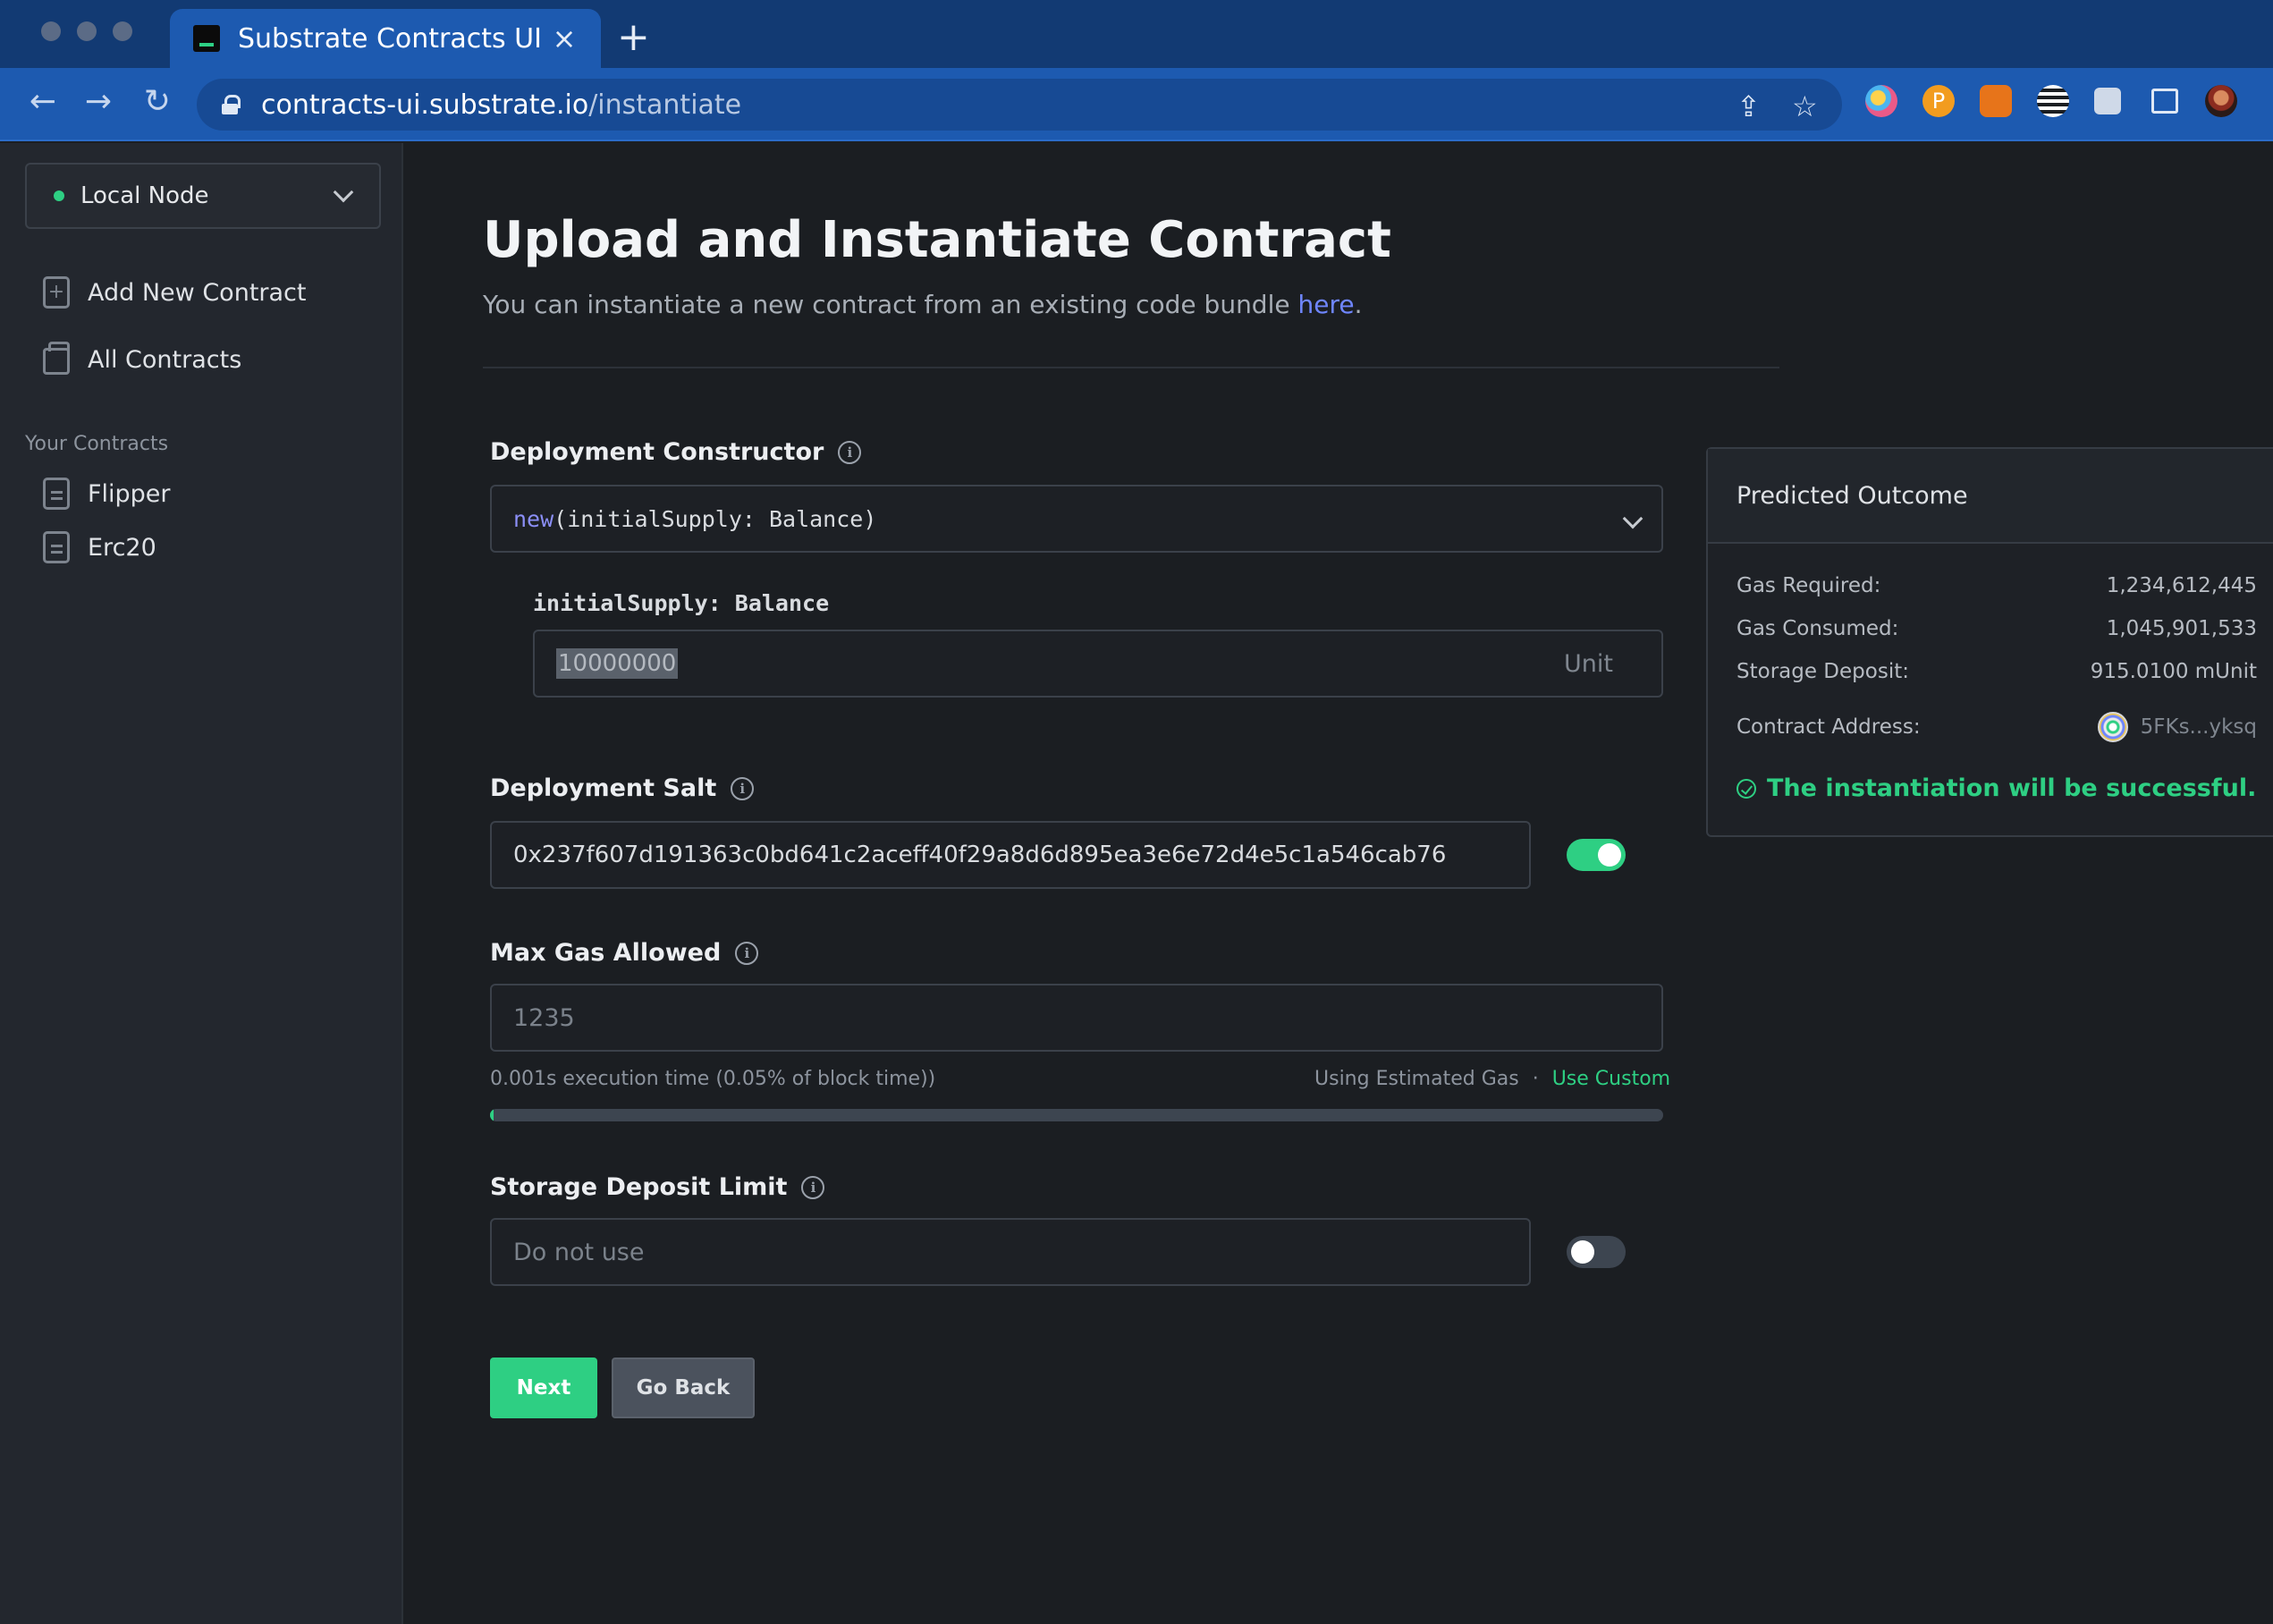 The width and height of the screenshot is (2273, 1624). Describe the element at coordinates (1997, 671) in the screenshot. I see `outcome-row-storage-deposit: Storage Deposit: 915.0100 mUnit` at that location.